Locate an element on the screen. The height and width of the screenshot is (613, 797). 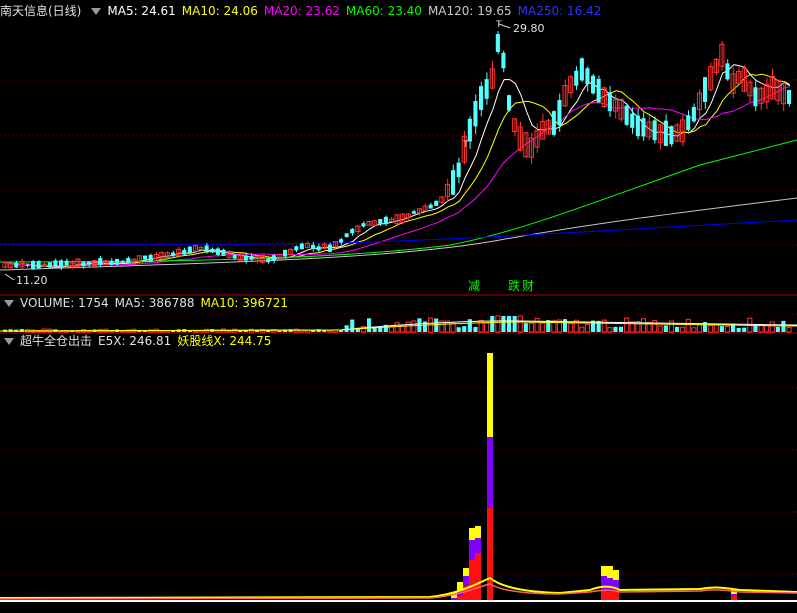
indicator-lines is located at coordinates (398, 589).